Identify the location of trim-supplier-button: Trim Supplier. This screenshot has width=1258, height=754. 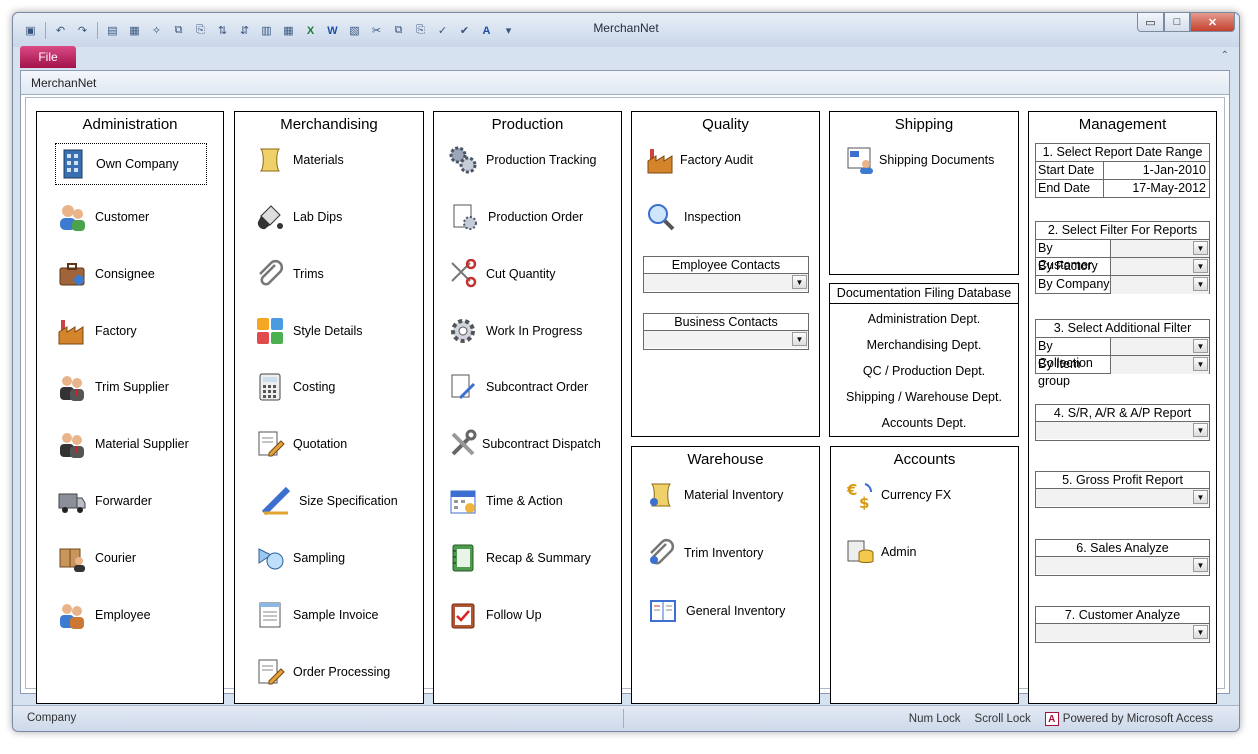
(112, 387).